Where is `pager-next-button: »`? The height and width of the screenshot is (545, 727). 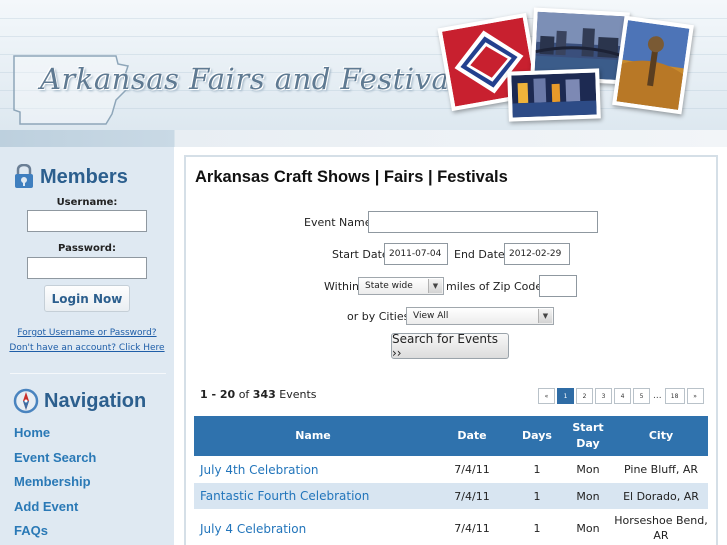
pager-next-button: » is located at coordinates (695, 396).